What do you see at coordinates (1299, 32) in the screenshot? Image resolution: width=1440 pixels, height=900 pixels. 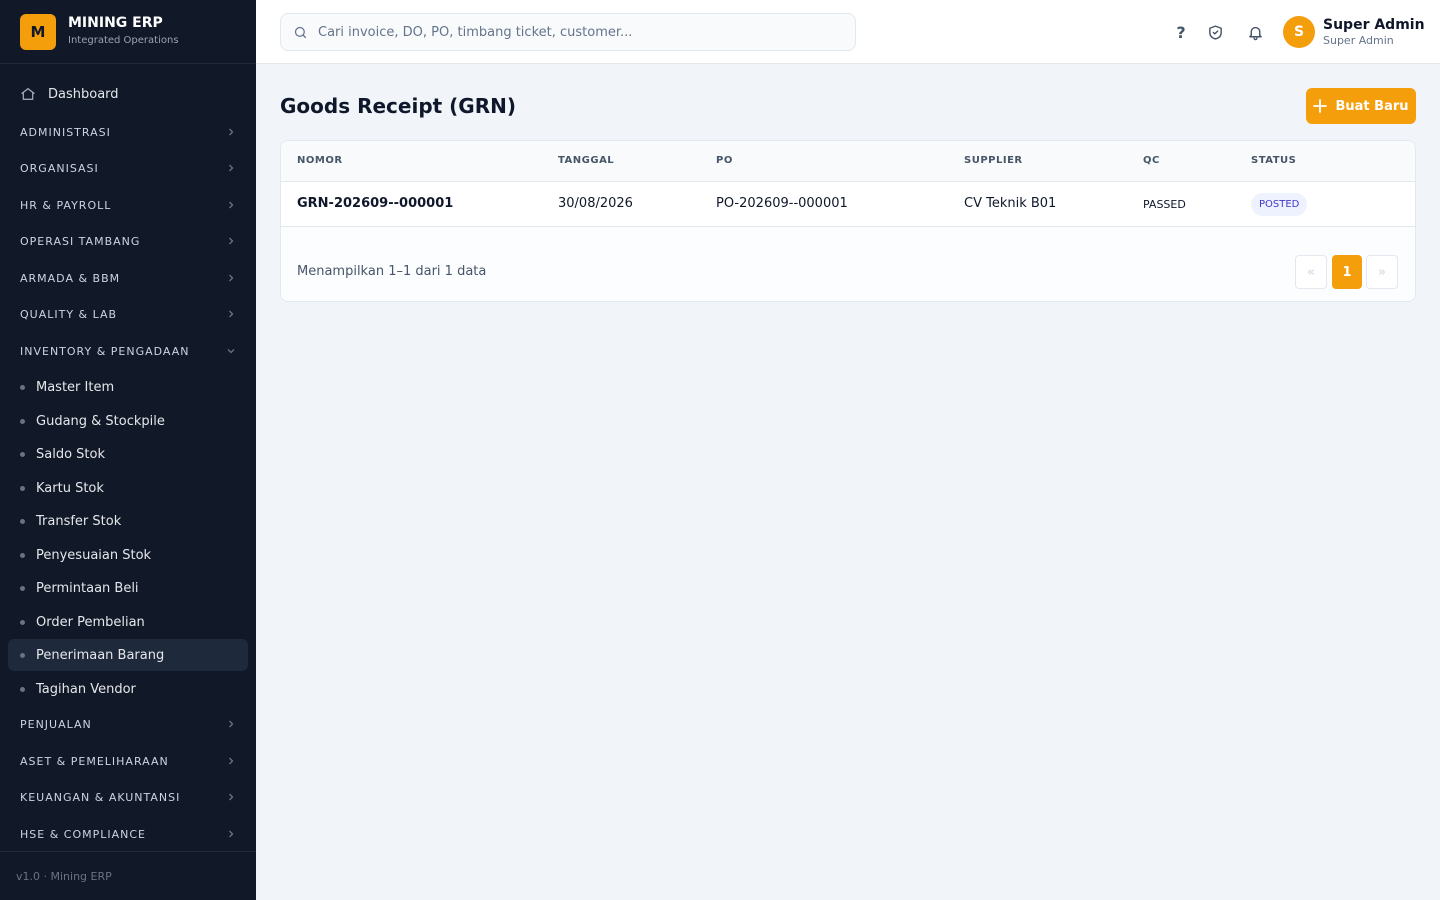 I see `avatar: S` at bounding box center [1299, 32].